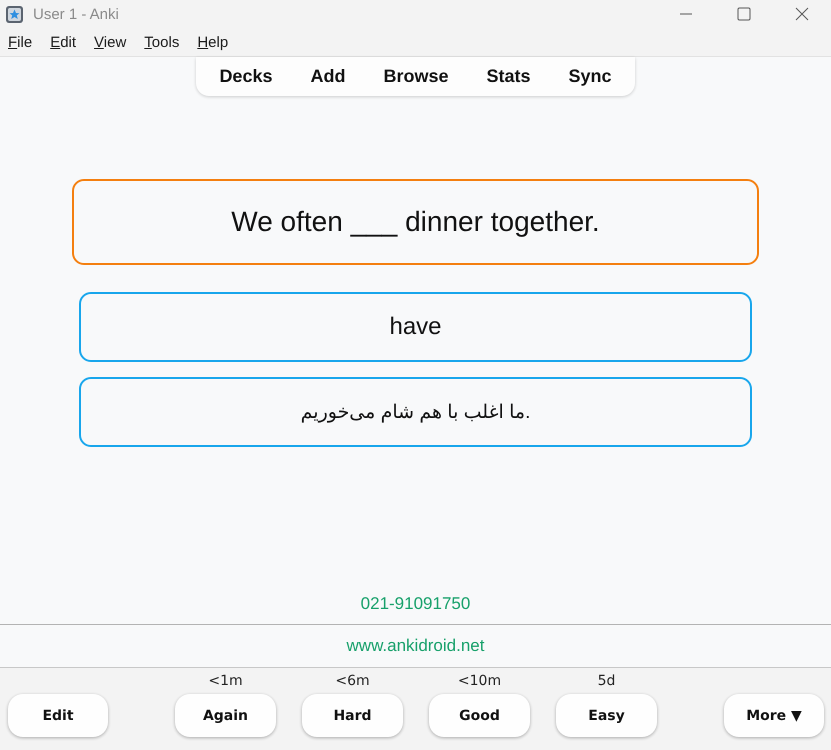  Describe the element at coordinates (774, 715) in the screenshot. I see `more-button: More ▼` at that location.